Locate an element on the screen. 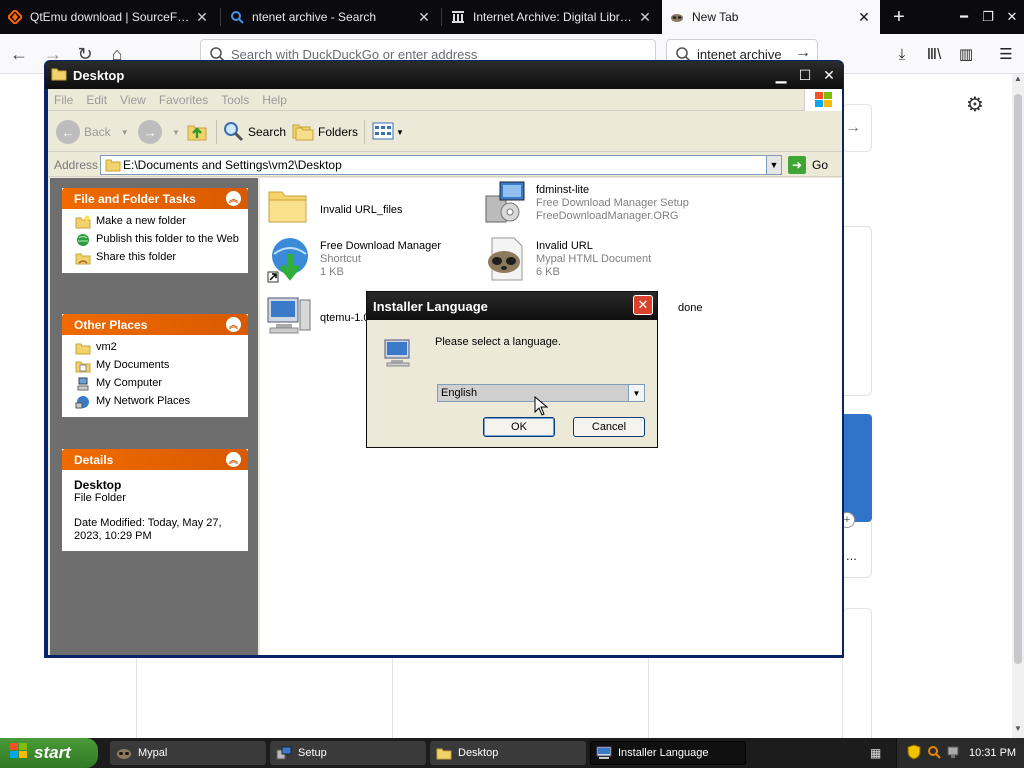 This screenshot has width=1024, height=768. file-publisher: FreeDownloadManager.ORG is located at coordinates (607, 216).